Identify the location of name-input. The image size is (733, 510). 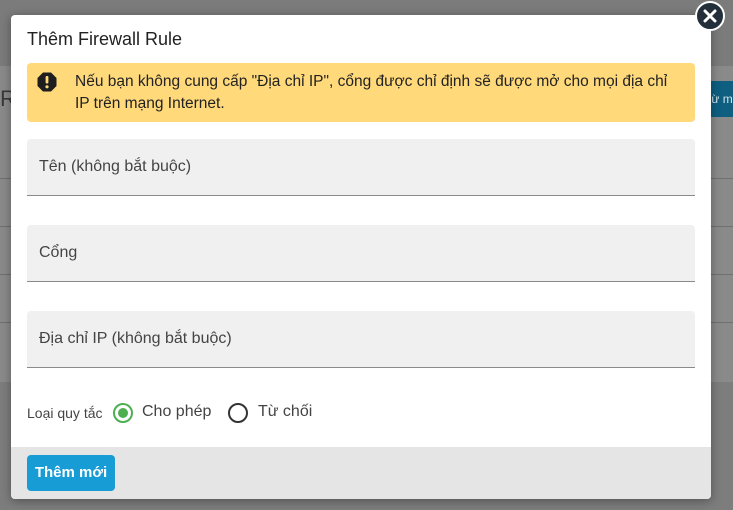
(363, 168).